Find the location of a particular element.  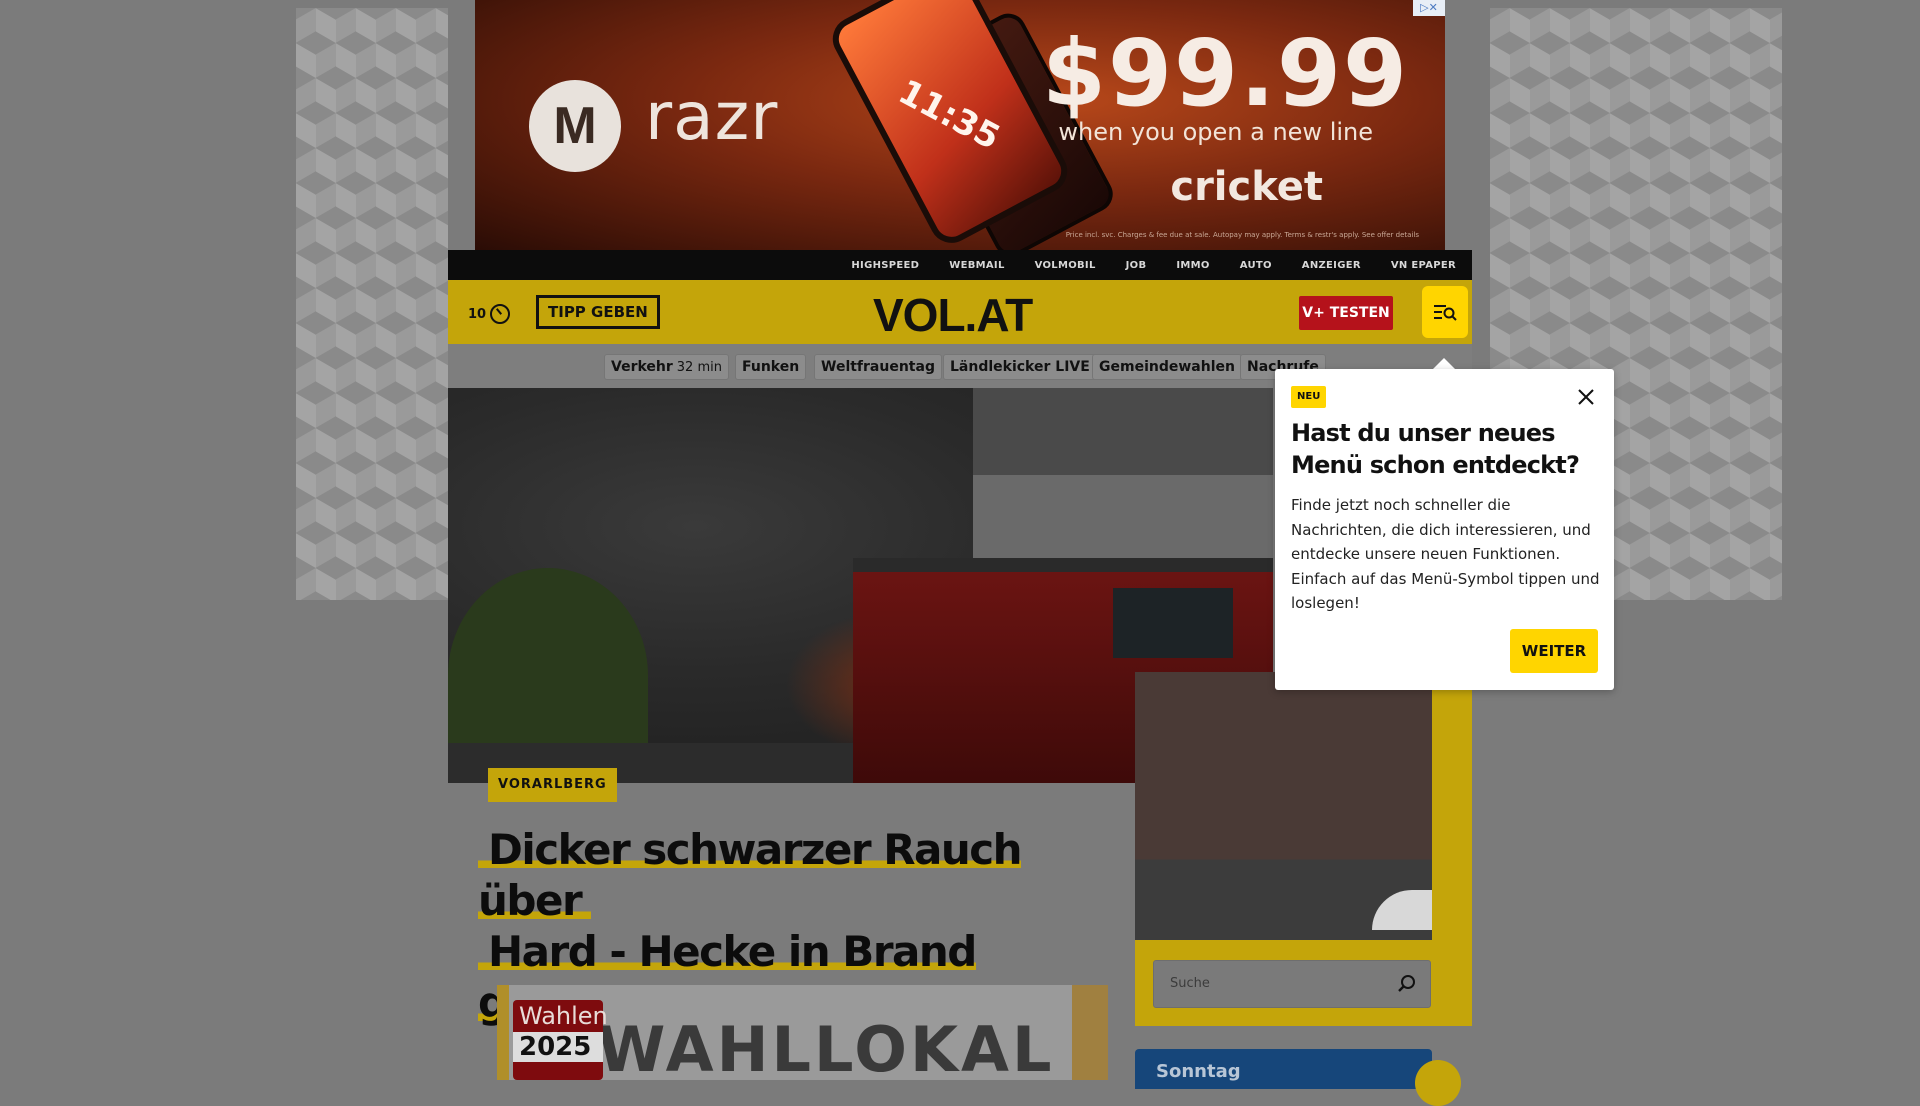

traffic-delay: 32 min is located at coordinates (699, 367).